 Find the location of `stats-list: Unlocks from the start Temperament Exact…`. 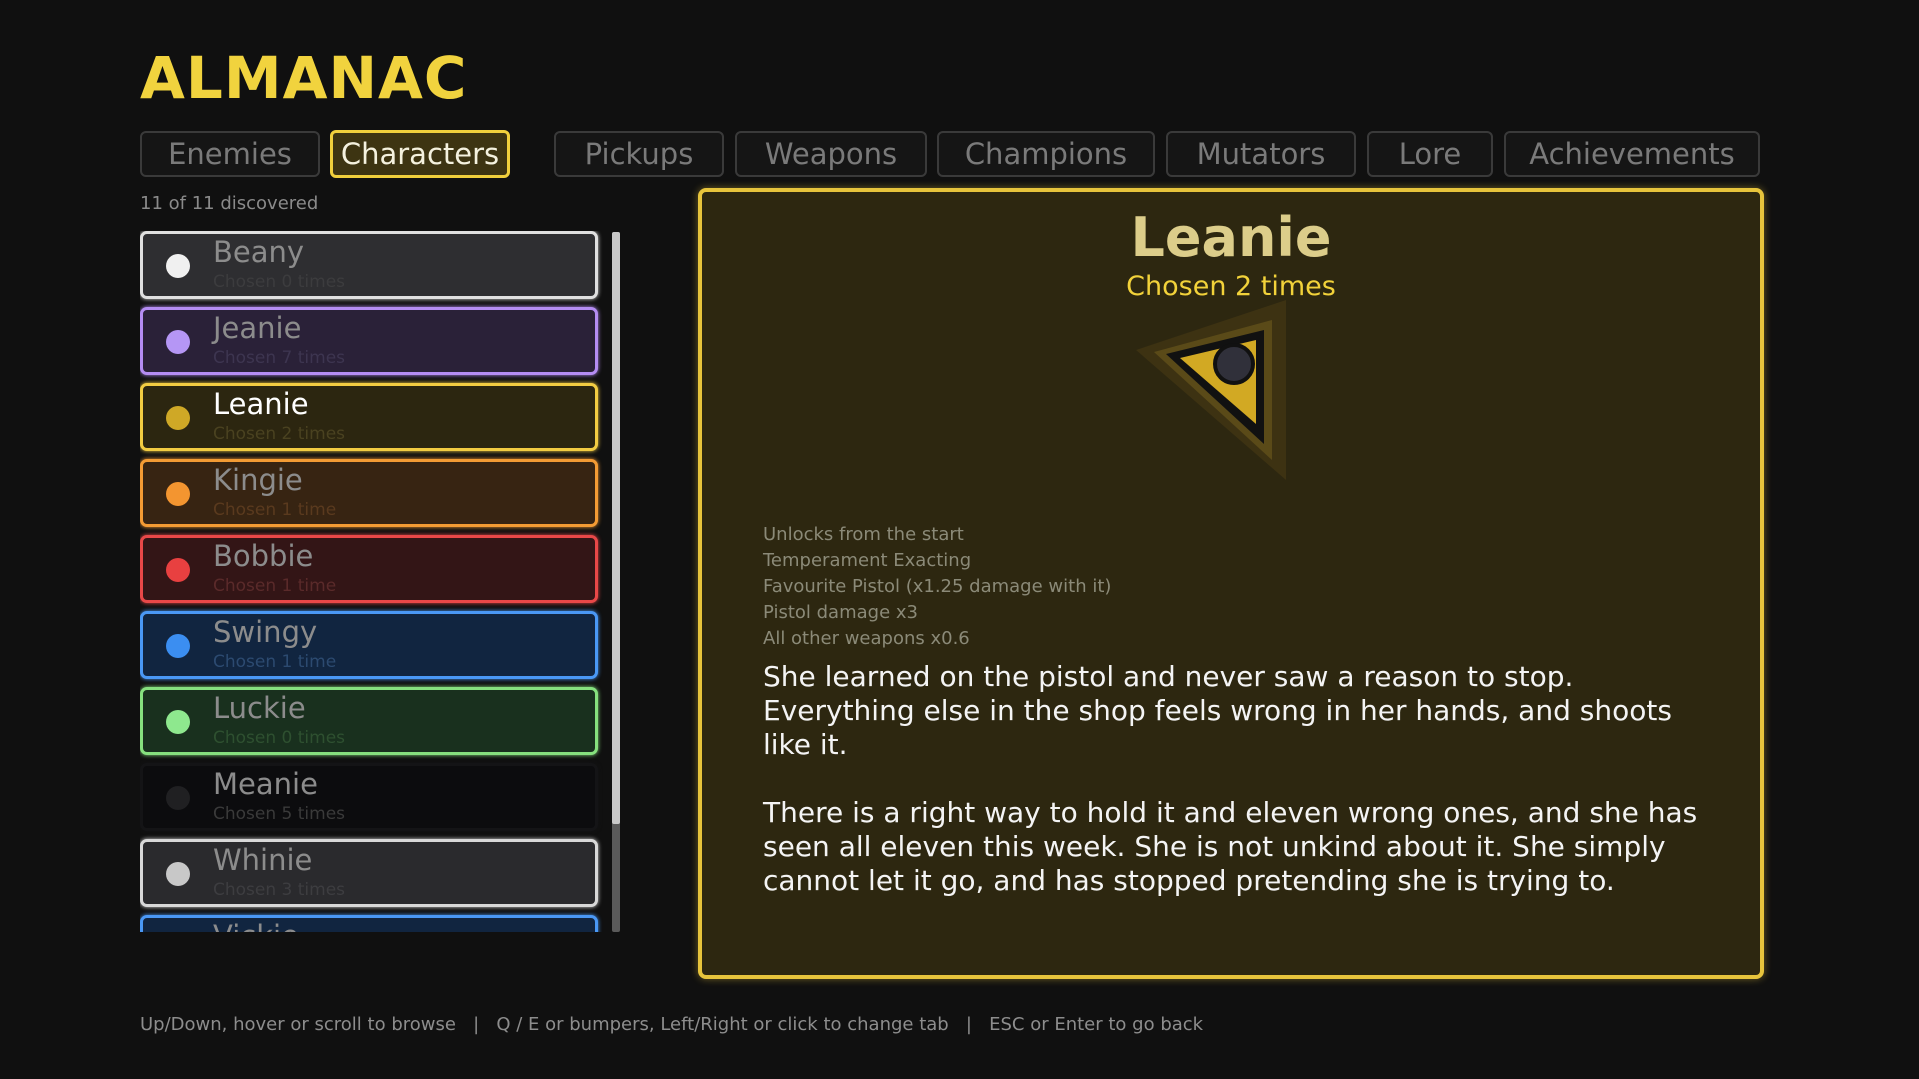

stats-list: Unlocks from the start Temperament Exact… is located at coordinates (937, 587).